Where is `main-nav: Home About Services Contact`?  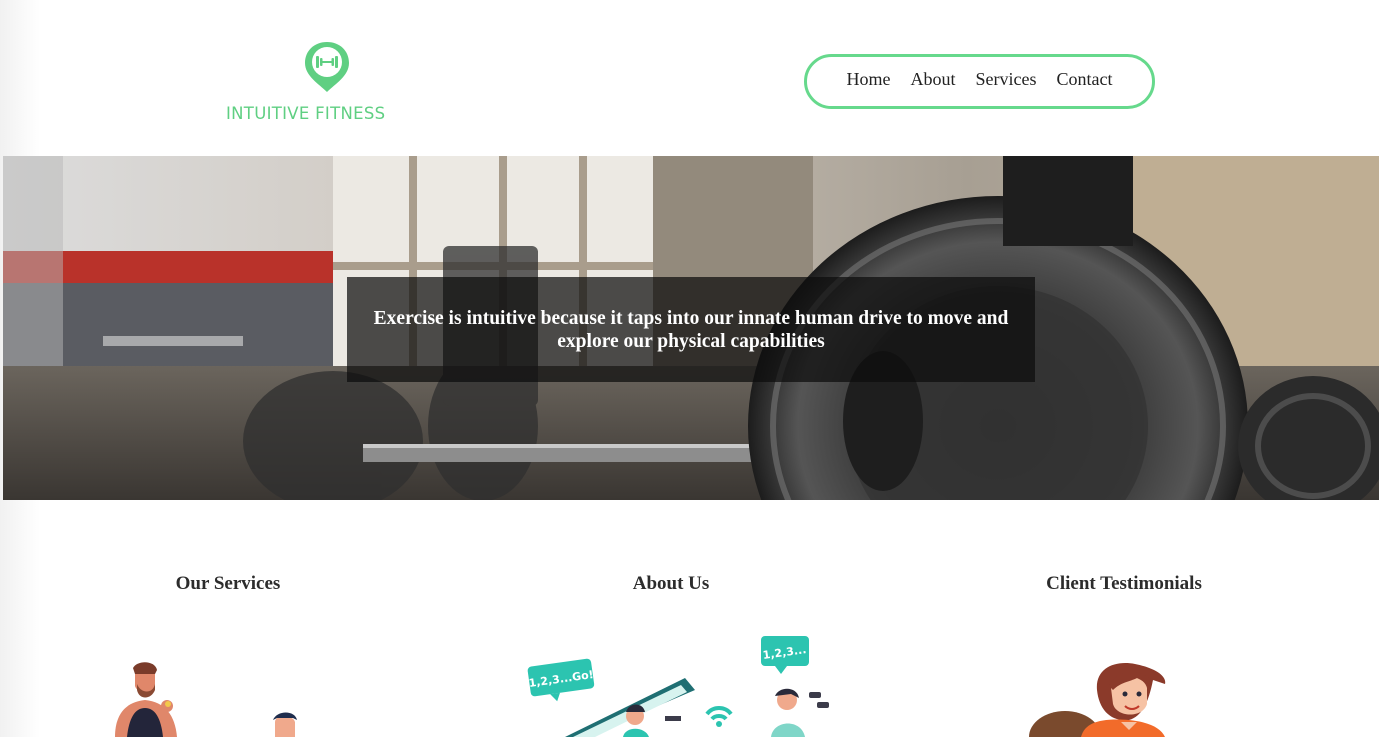 main-nav: Home About Services Contact is located at coordinates (979, 81).